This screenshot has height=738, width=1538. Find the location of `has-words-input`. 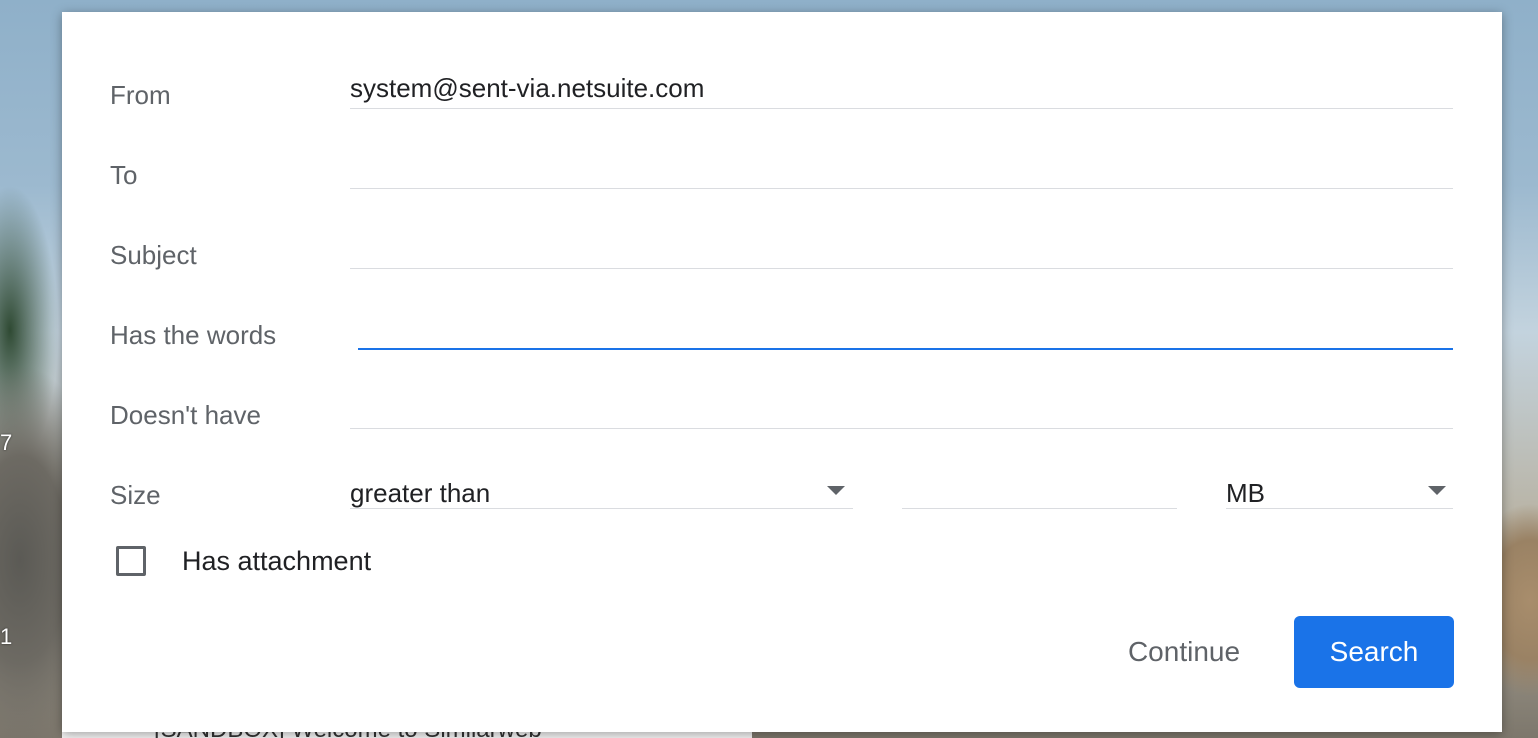

has-words-input is located at coordinates (905, 329).